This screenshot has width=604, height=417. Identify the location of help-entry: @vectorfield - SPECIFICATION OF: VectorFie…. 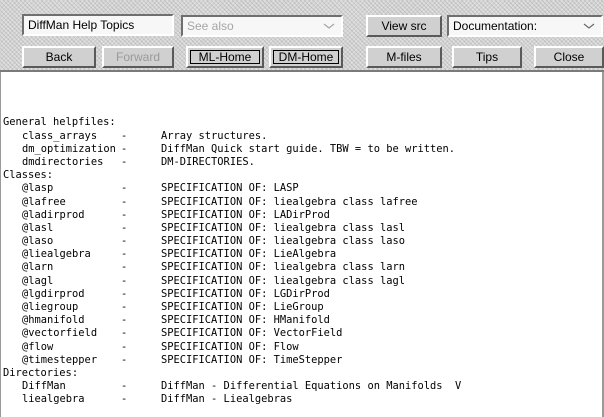
(303, 333).